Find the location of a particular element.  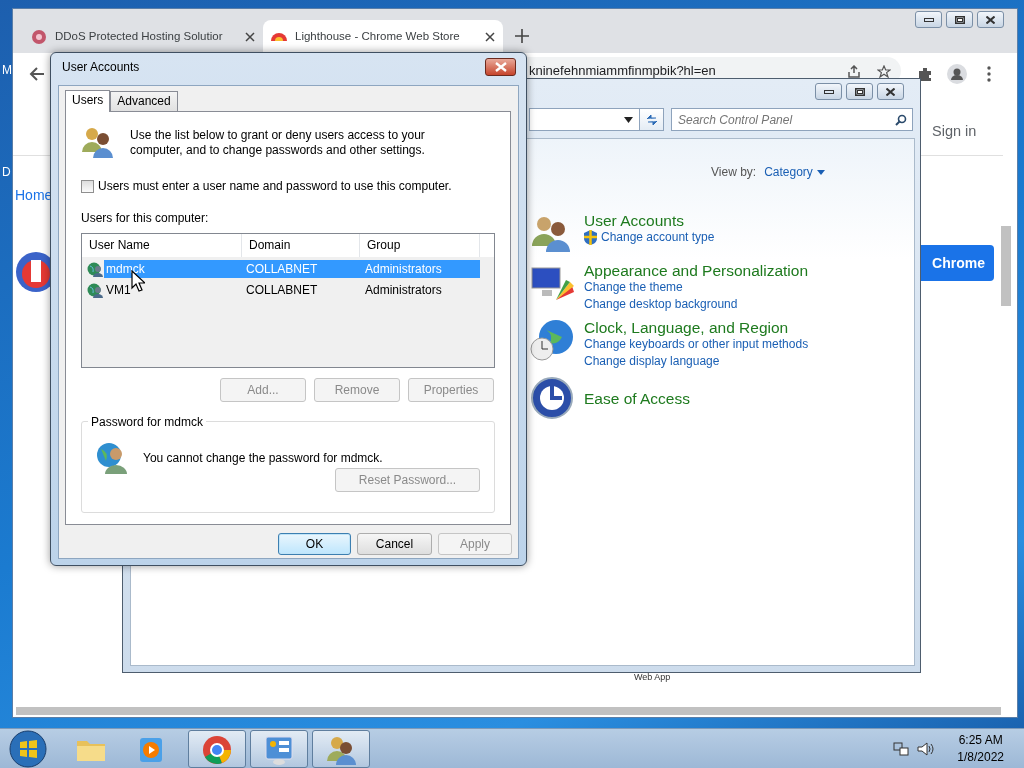

user-name: VM1 is located at coordinates (118, 290).